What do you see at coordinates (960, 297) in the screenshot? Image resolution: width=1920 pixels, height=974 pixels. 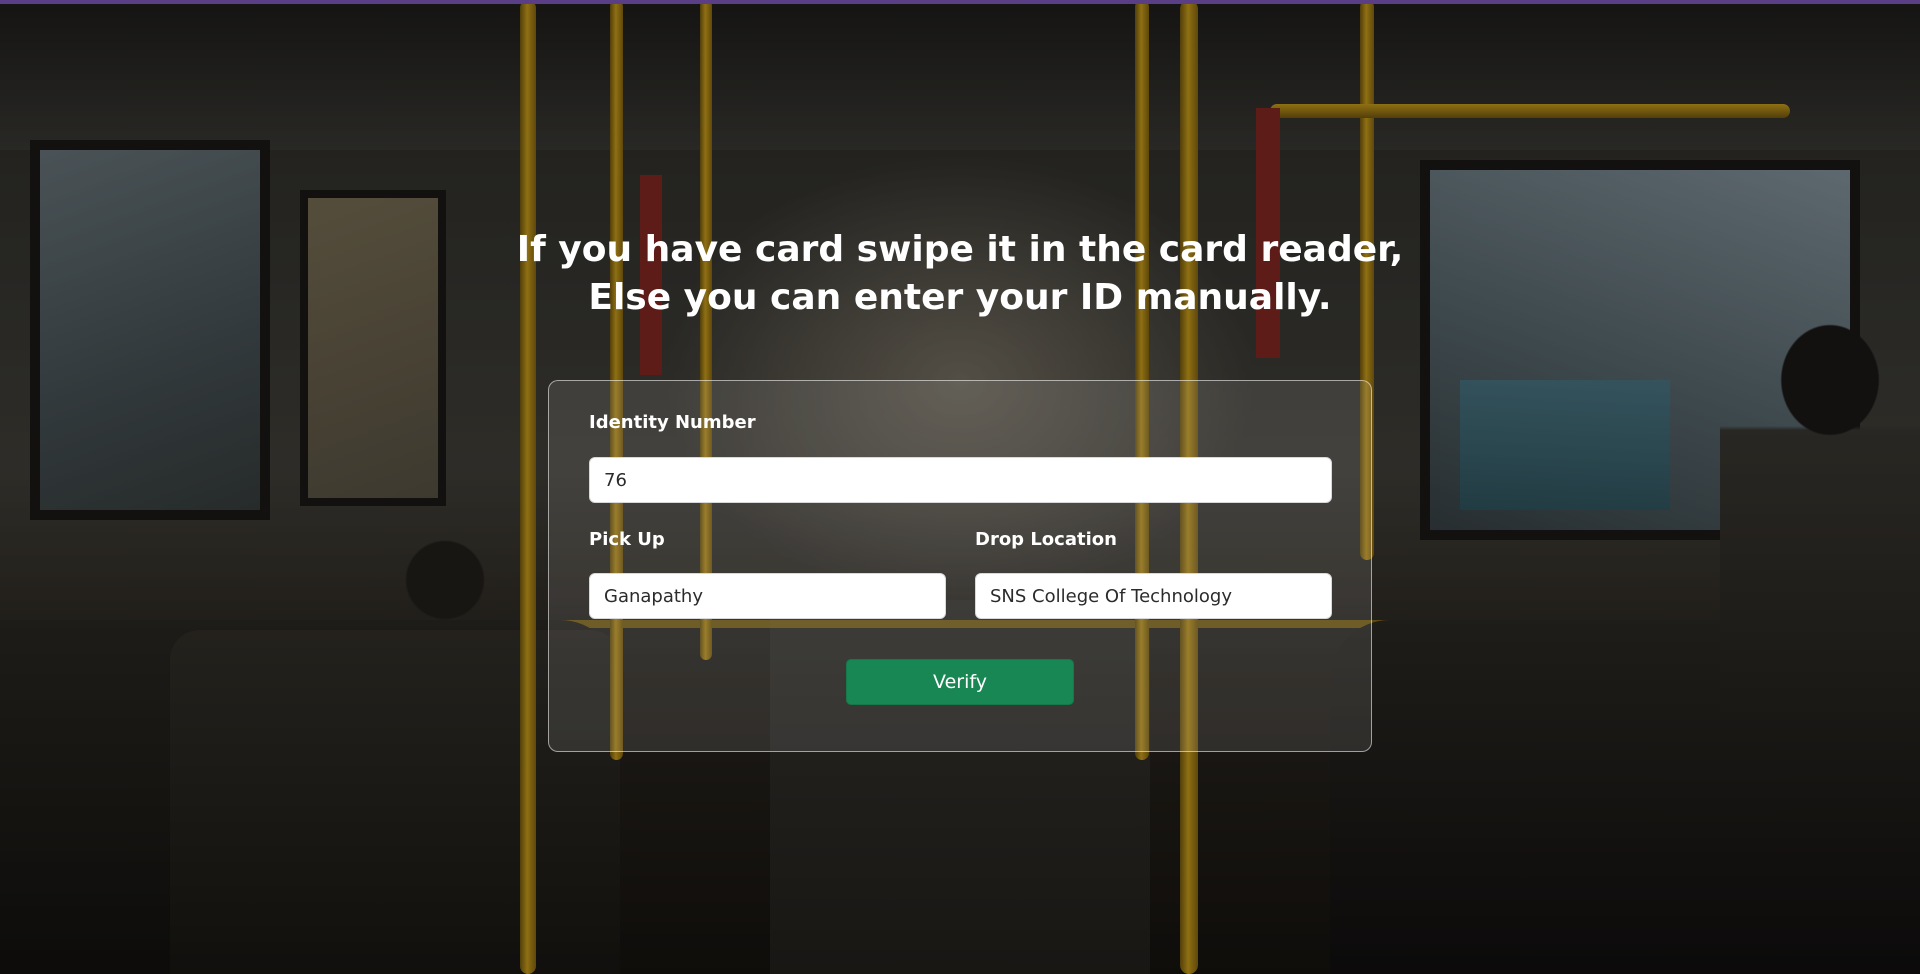 I see `instruction-line-2: Else you can enter your ID manually.` at bounding box center [960, 297].